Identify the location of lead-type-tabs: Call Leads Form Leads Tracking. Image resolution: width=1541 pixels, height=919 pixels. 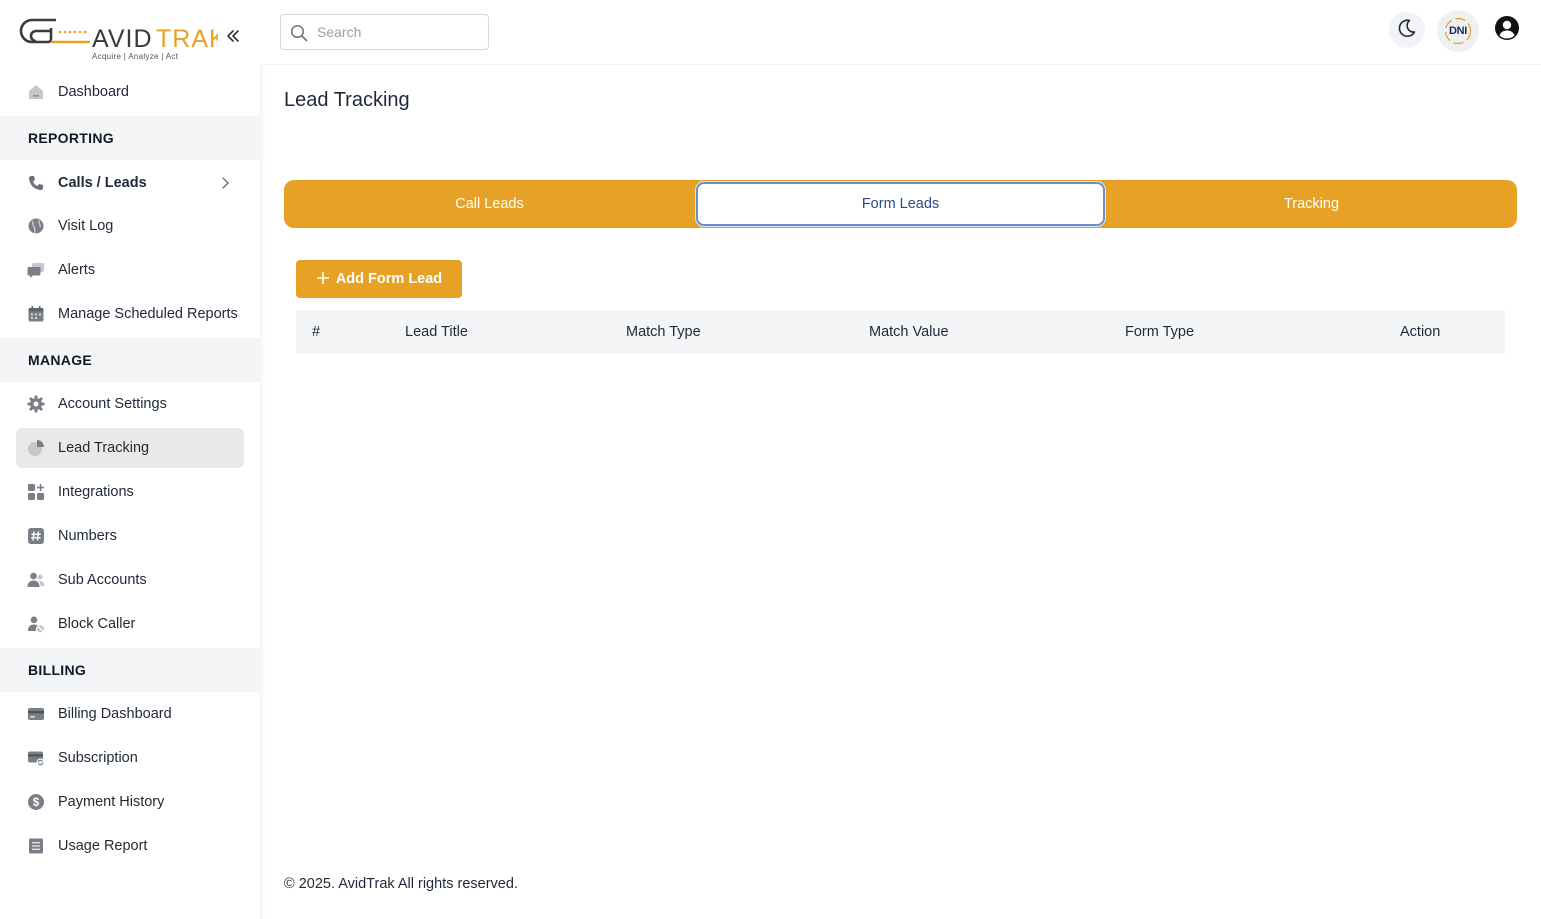
(900, 204).